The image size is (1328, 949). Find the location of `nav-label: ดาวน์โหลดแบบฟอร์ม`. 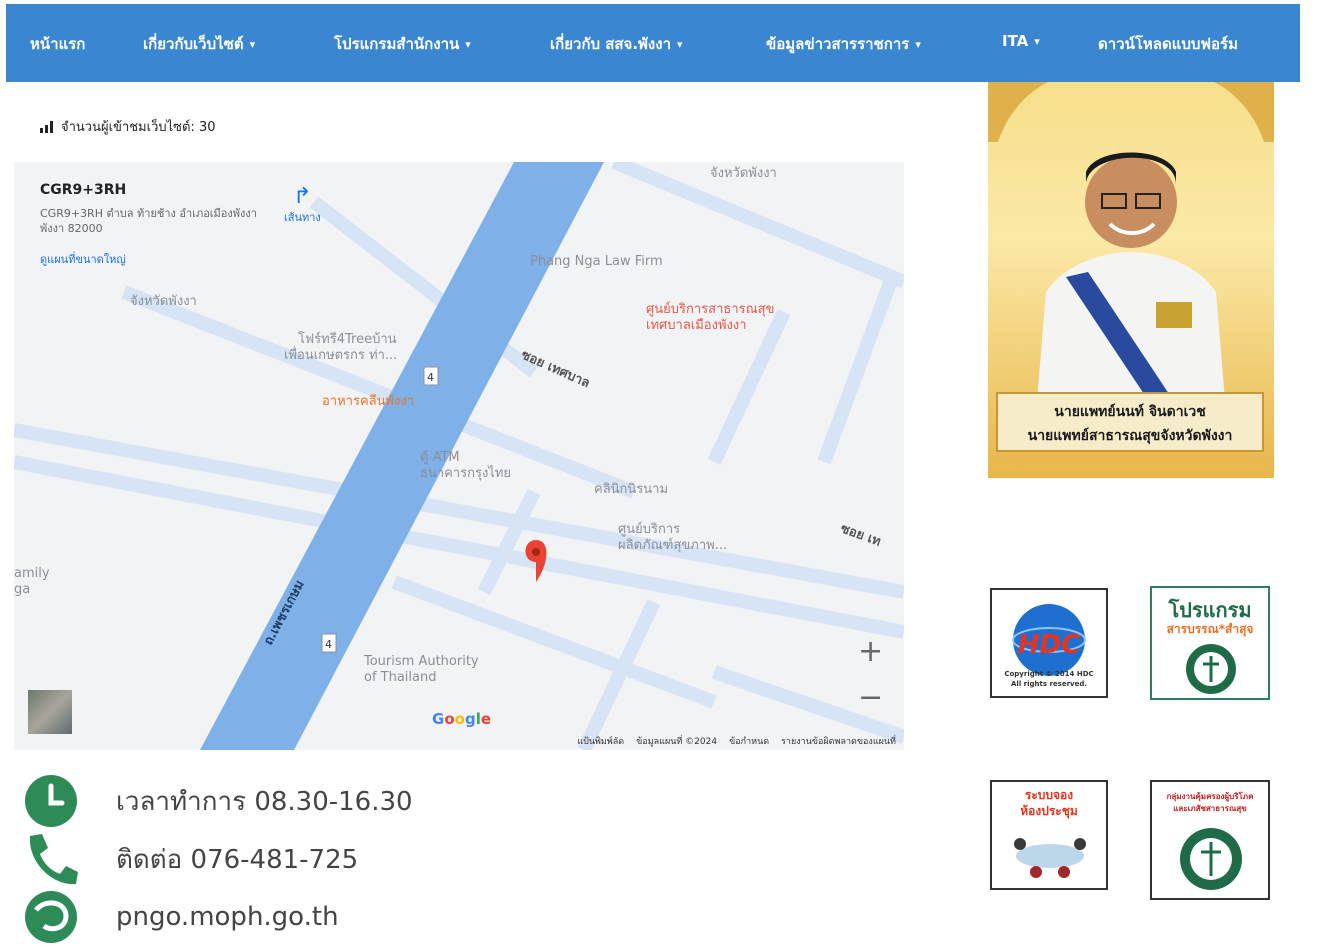

nav-label: ดาวน์โหลดแบบฟอร์ม is located at coordinates (1168, 44).